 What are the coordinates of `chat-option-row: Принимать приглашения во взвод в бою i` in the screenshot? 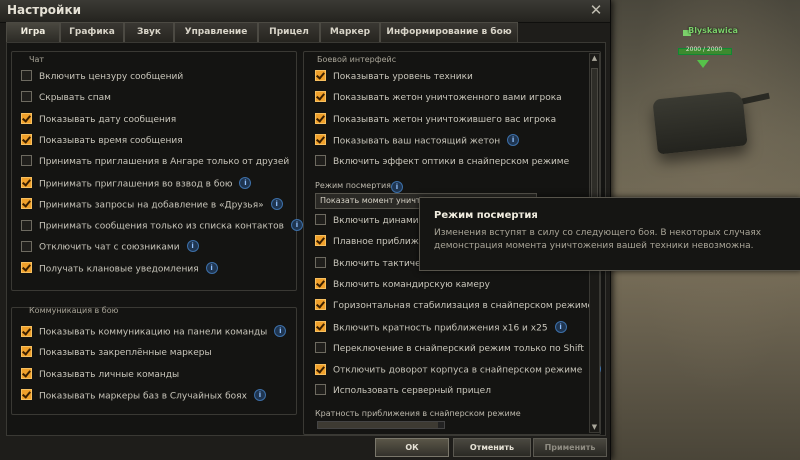 It's located at (136, 185).